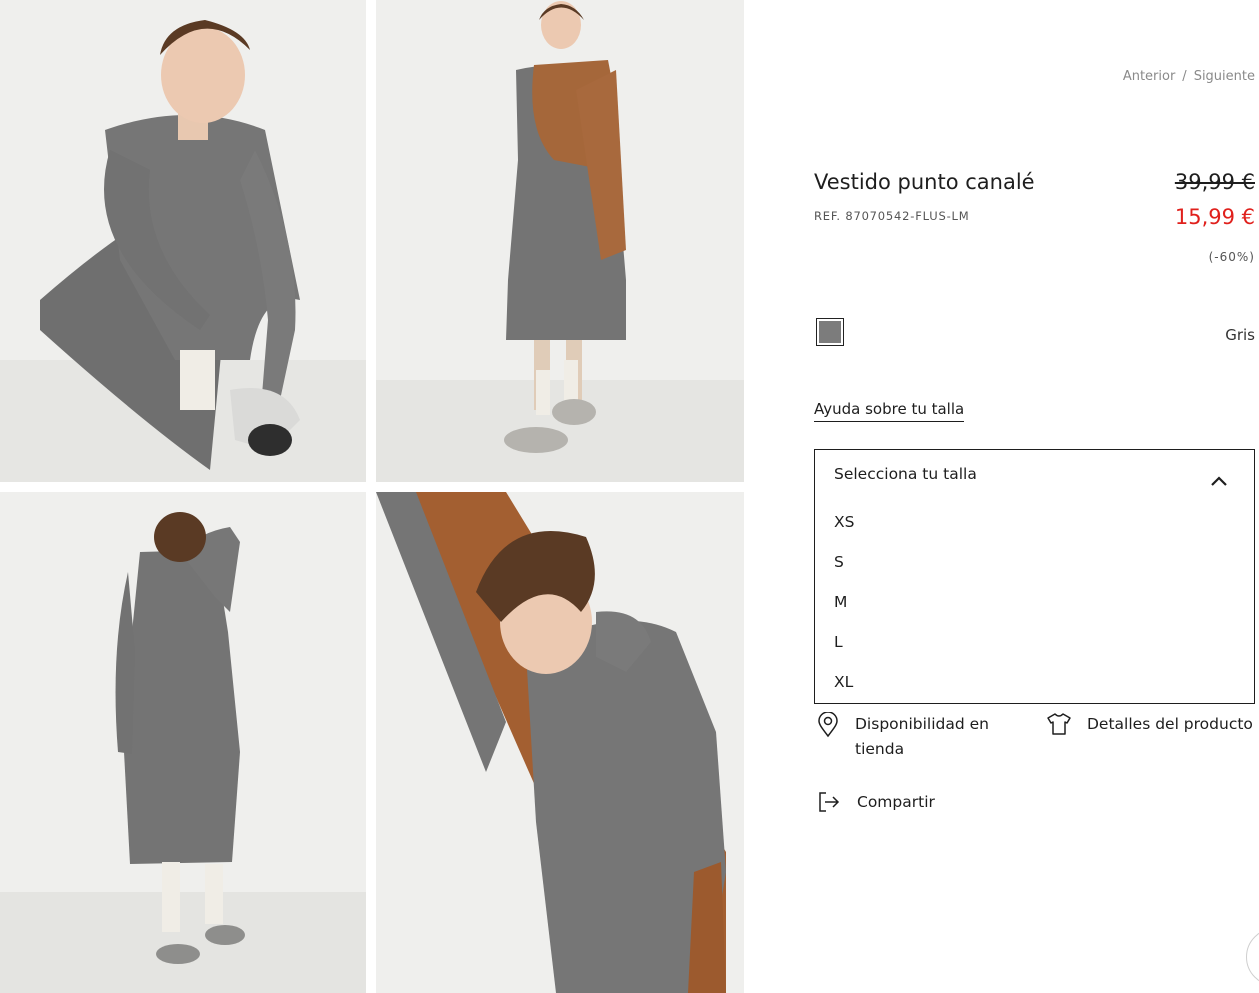 The height and width of the screenshot is (993, 1259). I want to click on model-photo-front-crouch, so click(183, 241).